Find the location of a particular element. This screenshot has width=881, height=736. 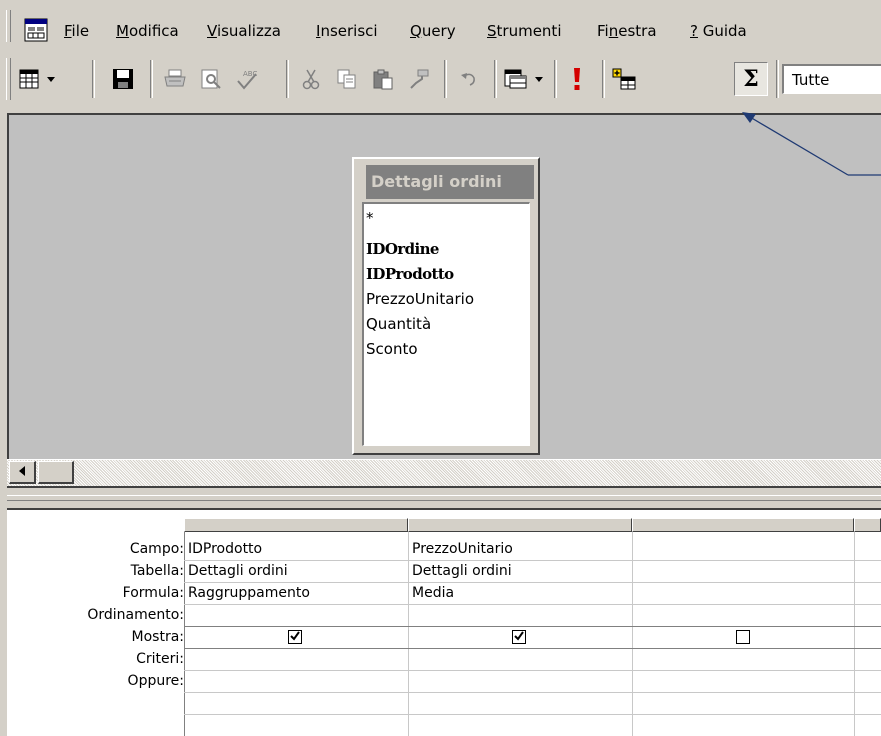

annotation-arrow is located at coordinates (811, 144).